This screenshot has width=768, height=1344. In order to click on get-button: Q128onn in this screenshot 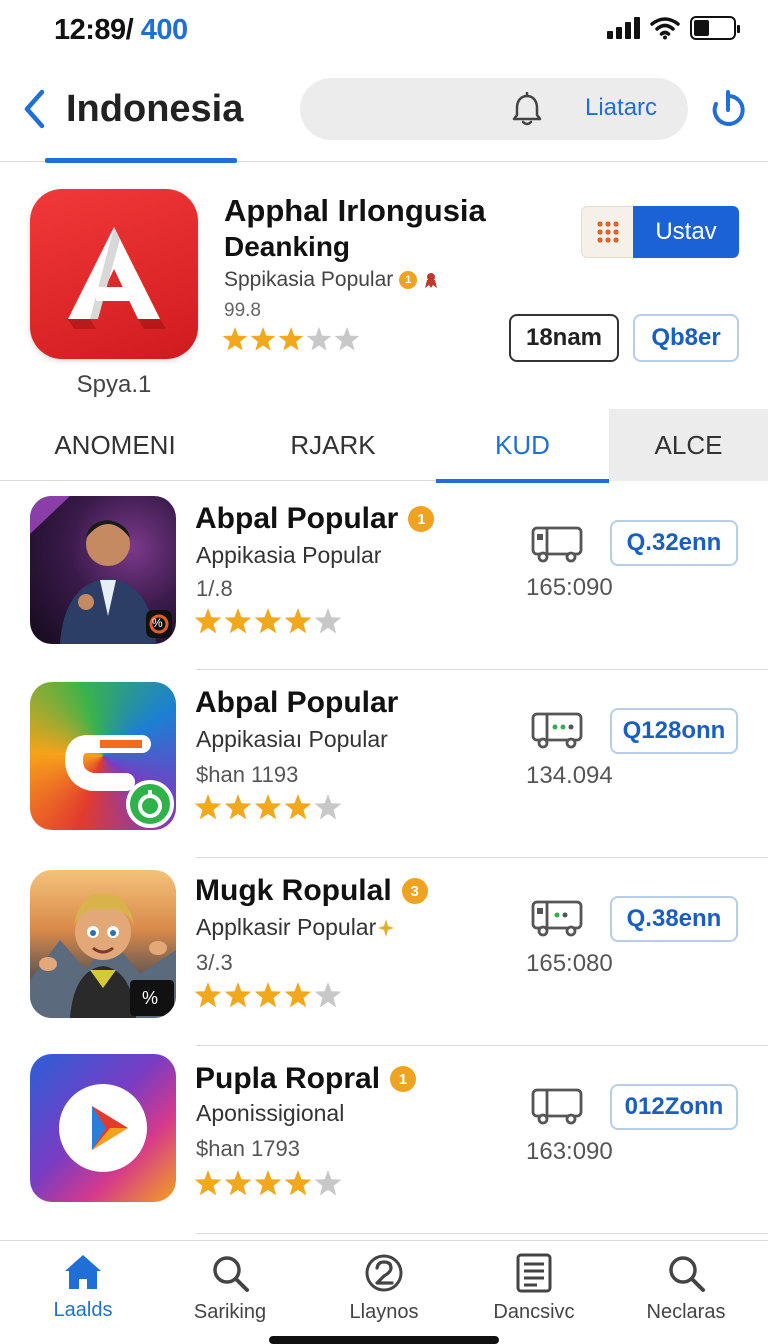, I will do `click(674, 731)`.